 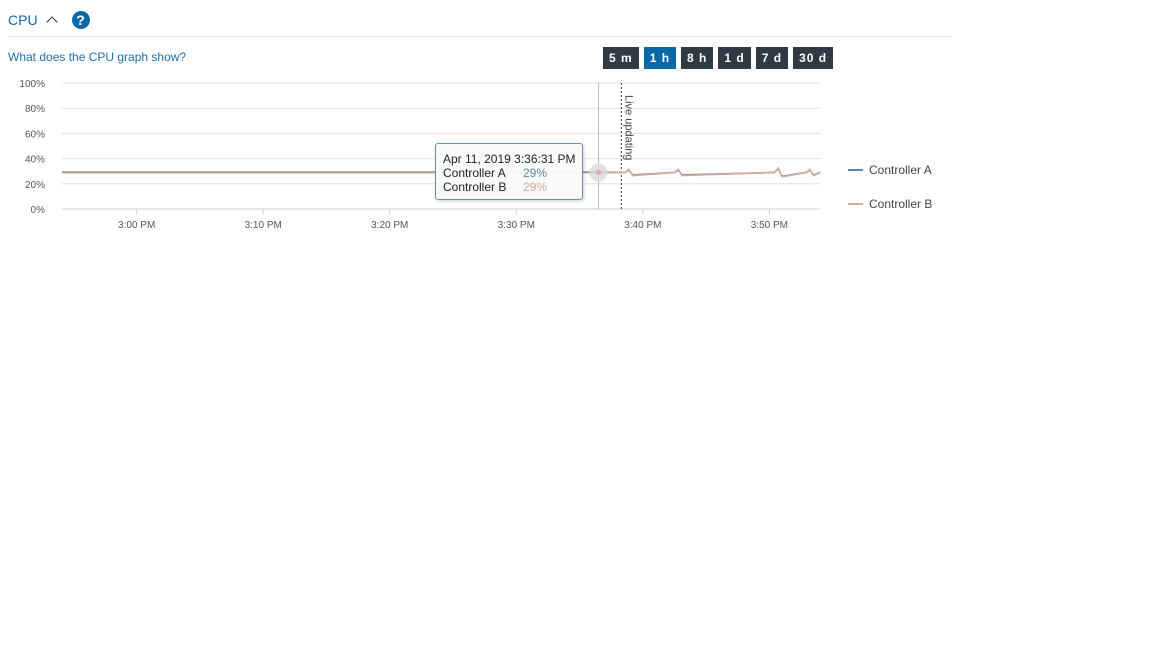 I want to click on y-tick-label: 40%, so click(x=35, y=160).